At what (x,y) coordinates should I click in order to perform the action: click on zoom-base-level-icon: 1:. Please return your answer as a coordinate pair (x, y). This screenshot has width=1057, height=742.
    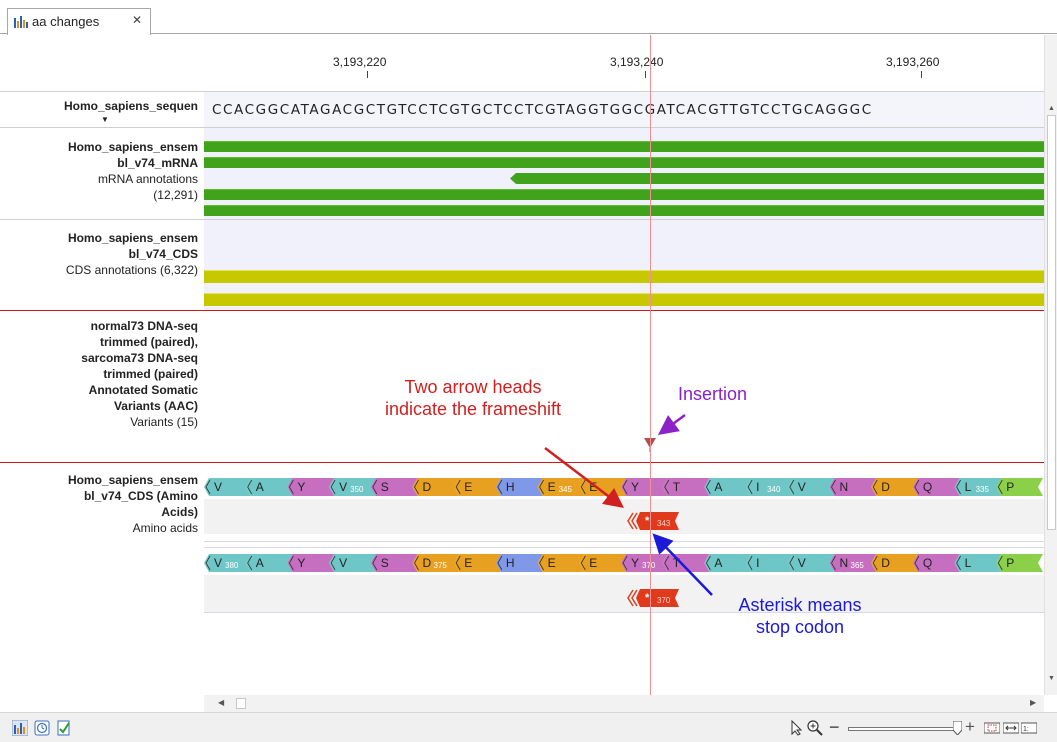
    Looking at the image, I should click on (1029, 728).